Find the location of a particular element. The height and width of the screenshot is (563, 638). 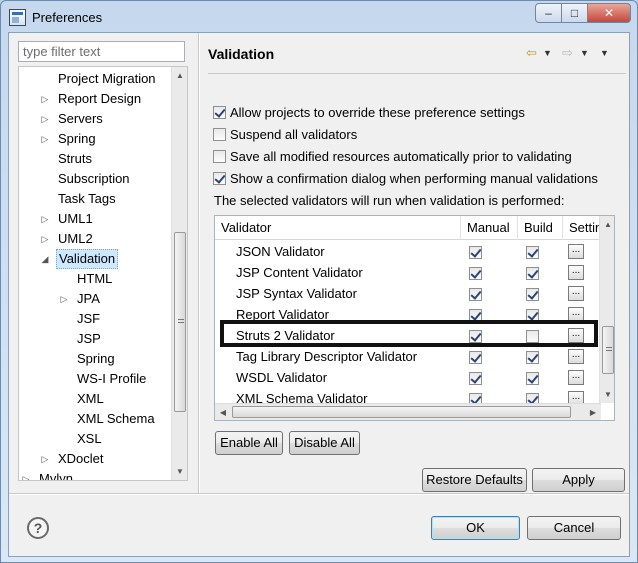

validator-name: JSON Validator is located at coordinates (280, 251).